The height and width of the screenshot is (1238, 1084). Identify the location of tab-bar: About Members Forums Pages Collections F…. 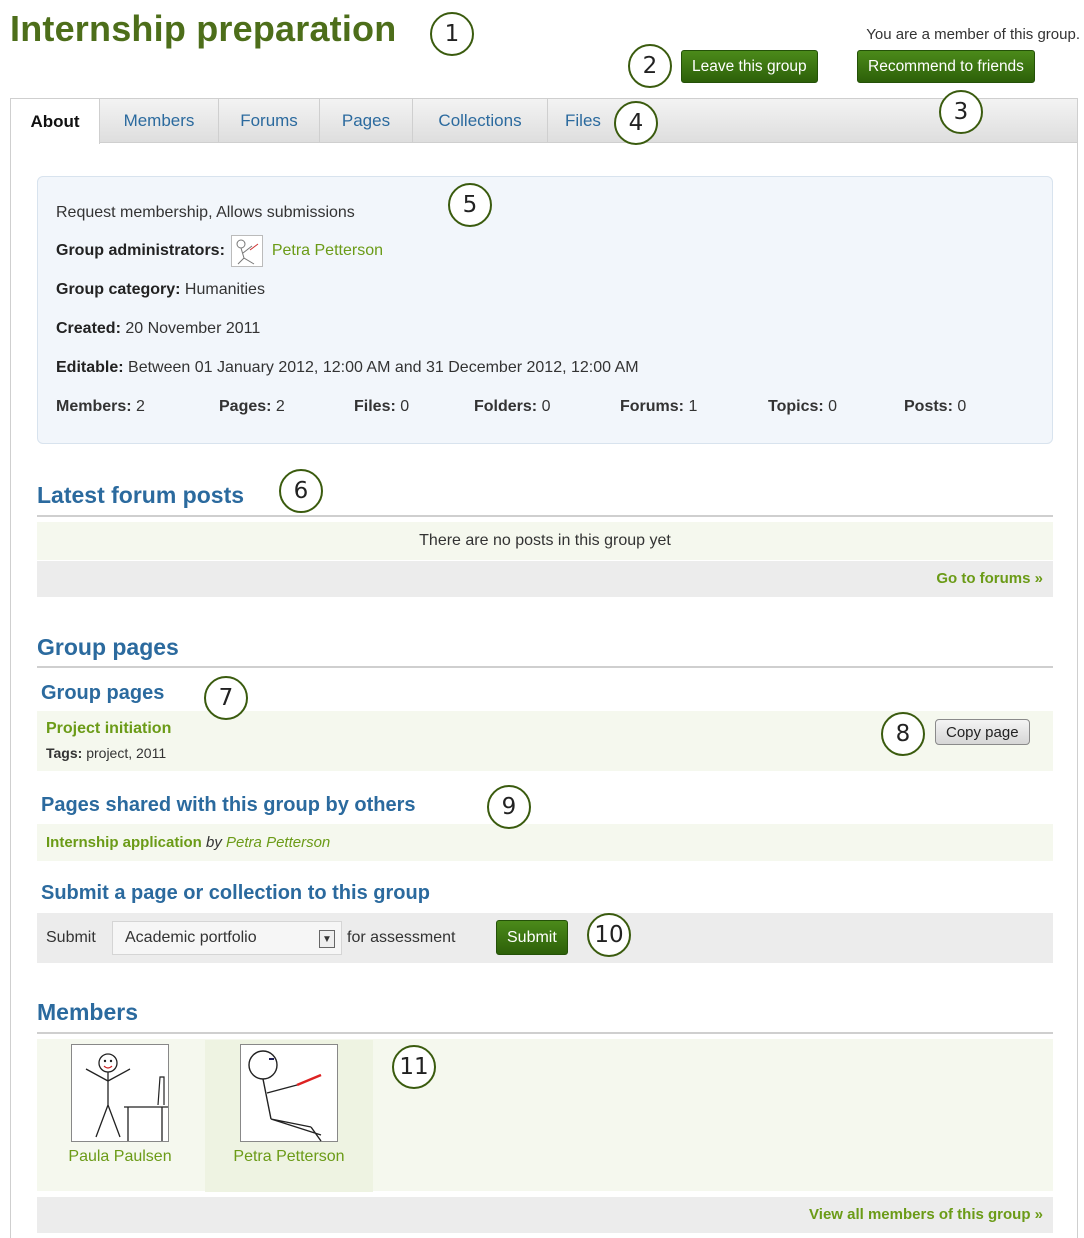
(544, 121).